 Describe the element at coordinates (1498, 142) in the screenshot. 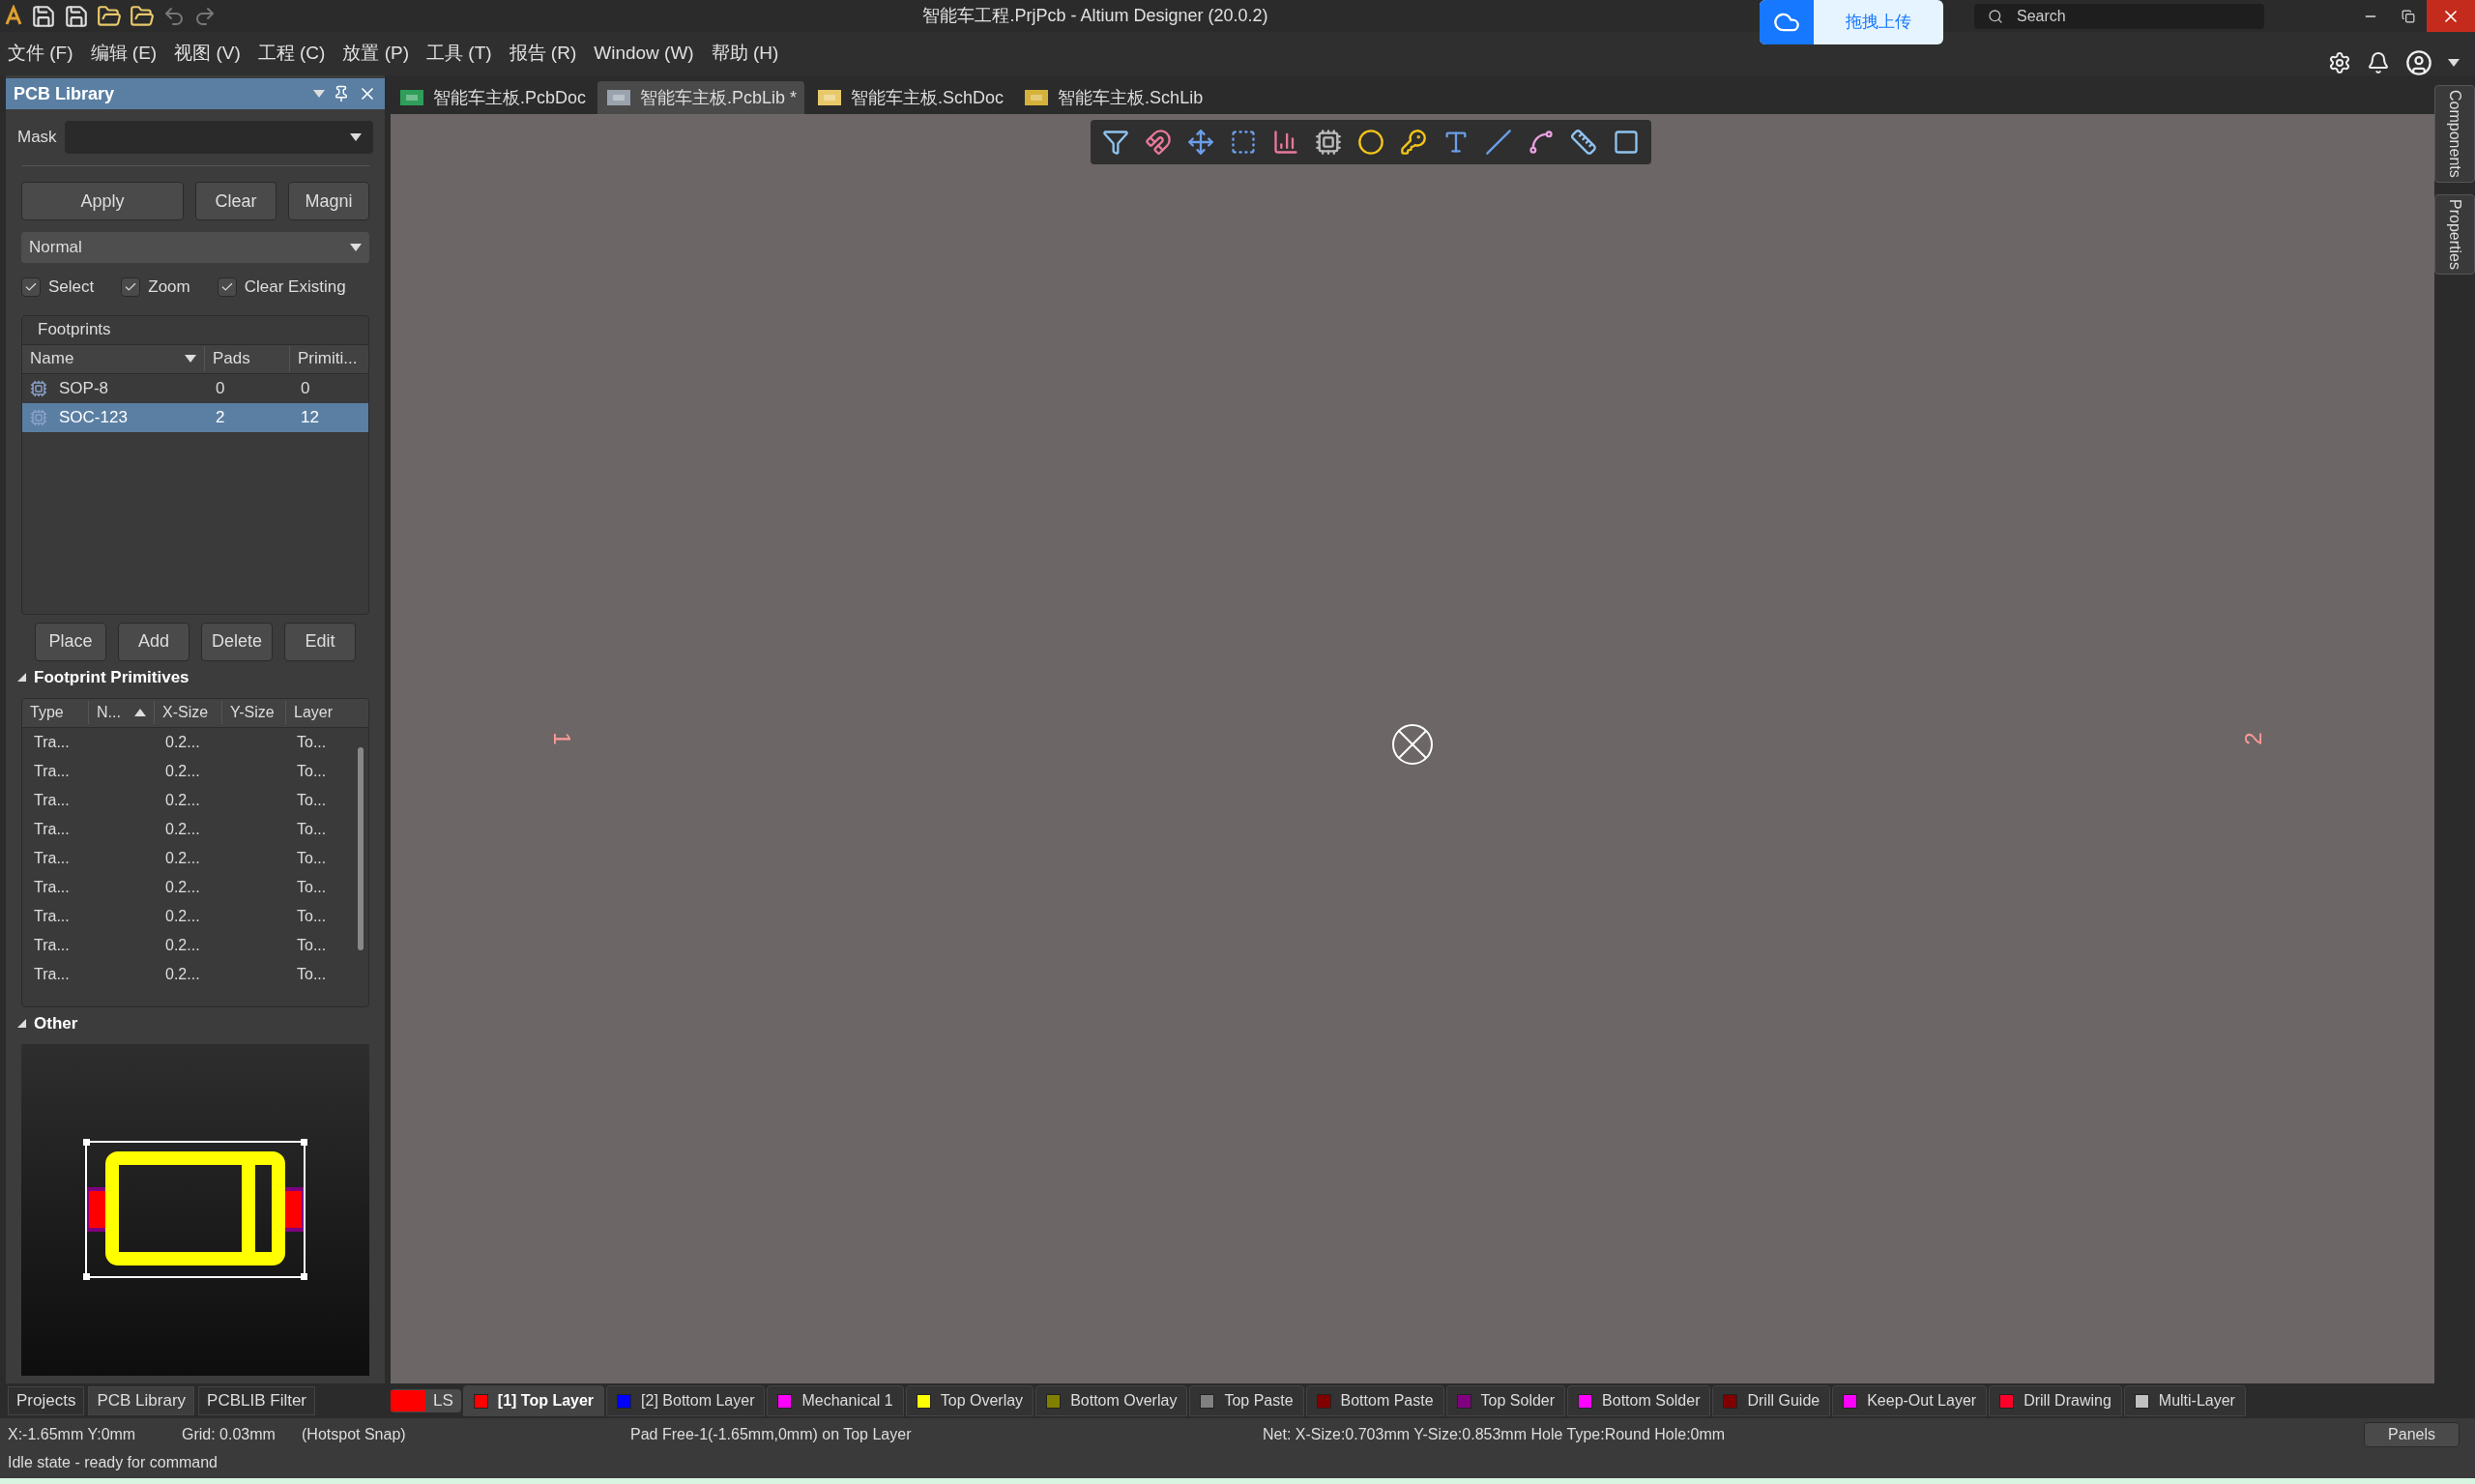

I see `line-icon` at that location.